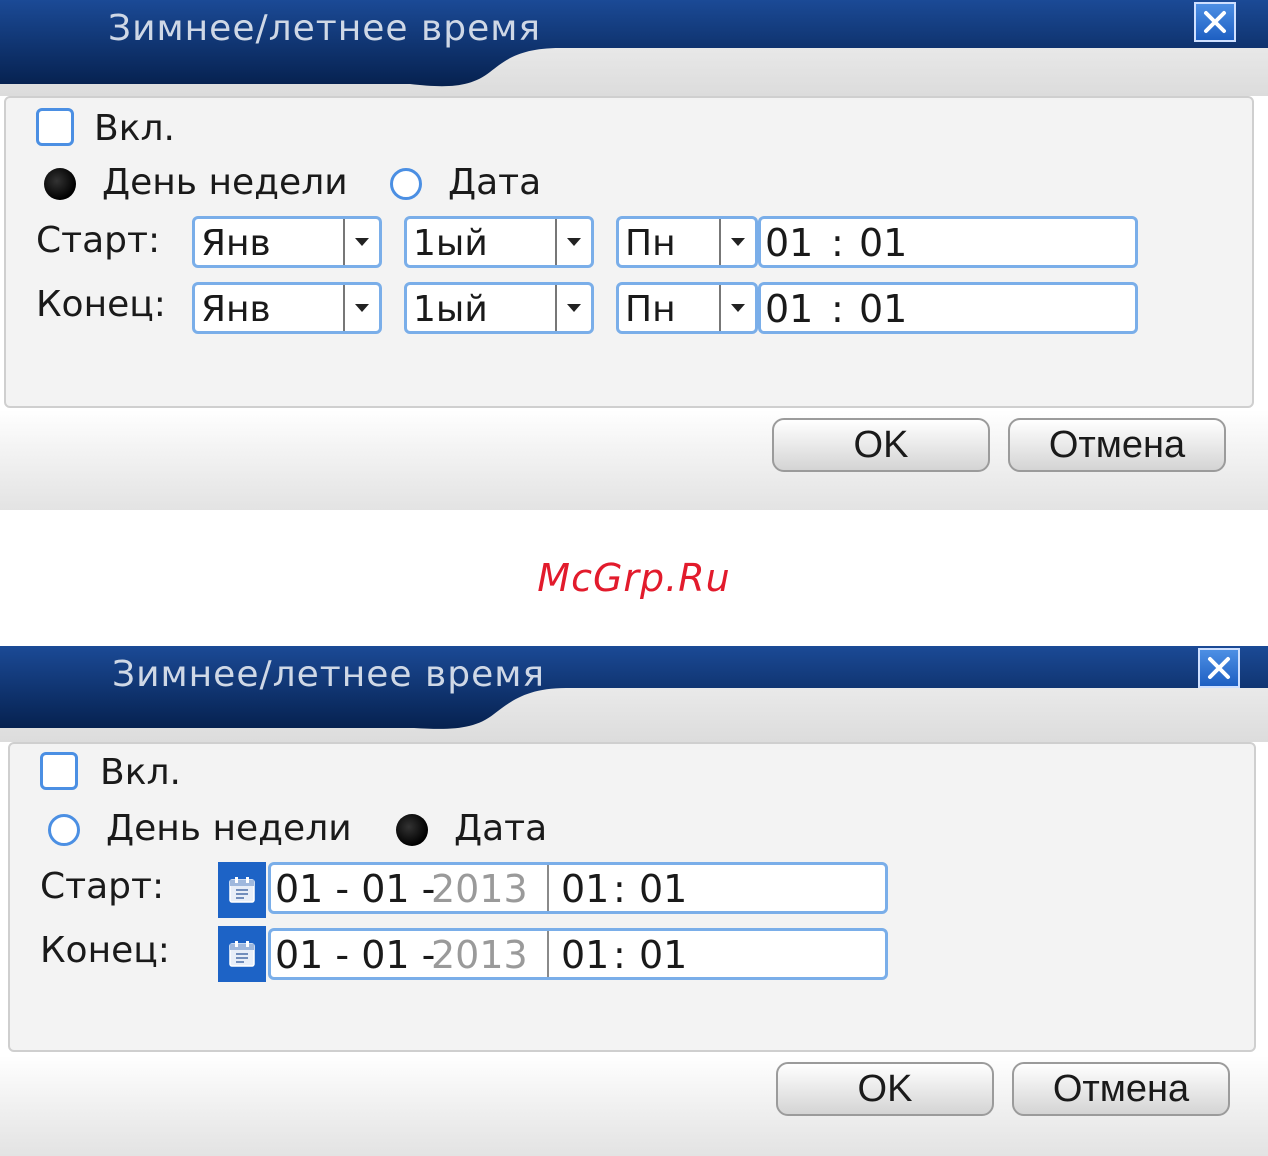 This screenshot has width=1268, height=1156. What do you see at coordinates (287, 242) in the screenshot?
I see `start-month-select: Янв` at bounding box center [287, 242].